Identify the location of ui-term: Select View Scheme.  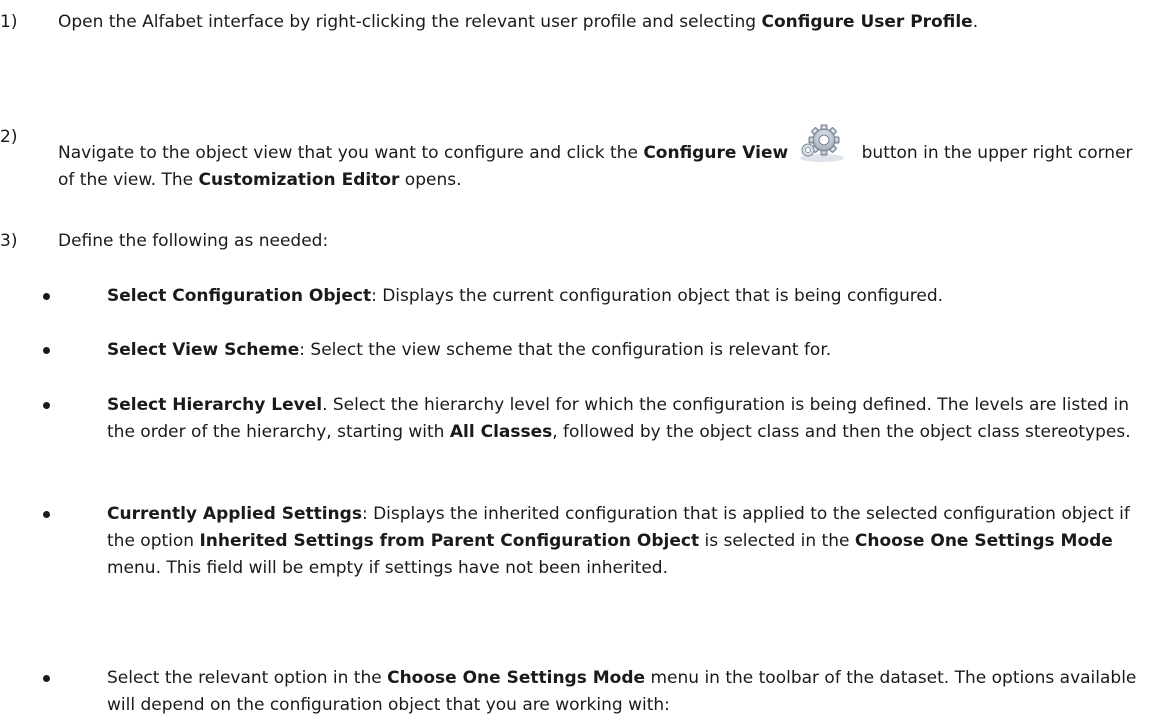
(203, 350).